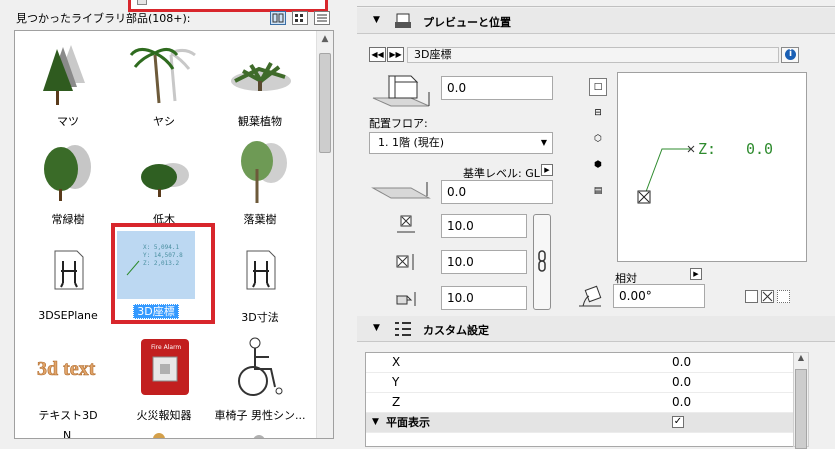  I want to click on reference-level-arrow-icon: ▶, so click(547, 170).